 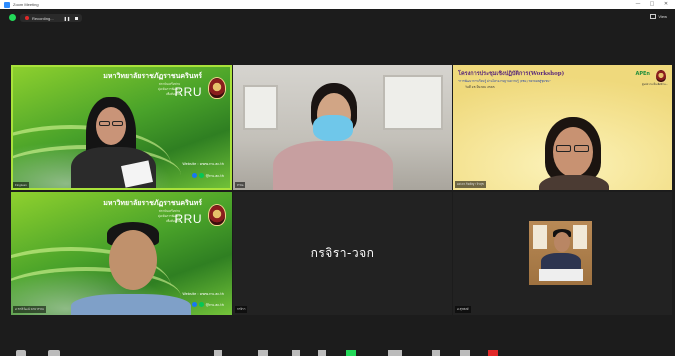 I want to click on window-title: Zoom Meeting, so click(x=26, y=4).